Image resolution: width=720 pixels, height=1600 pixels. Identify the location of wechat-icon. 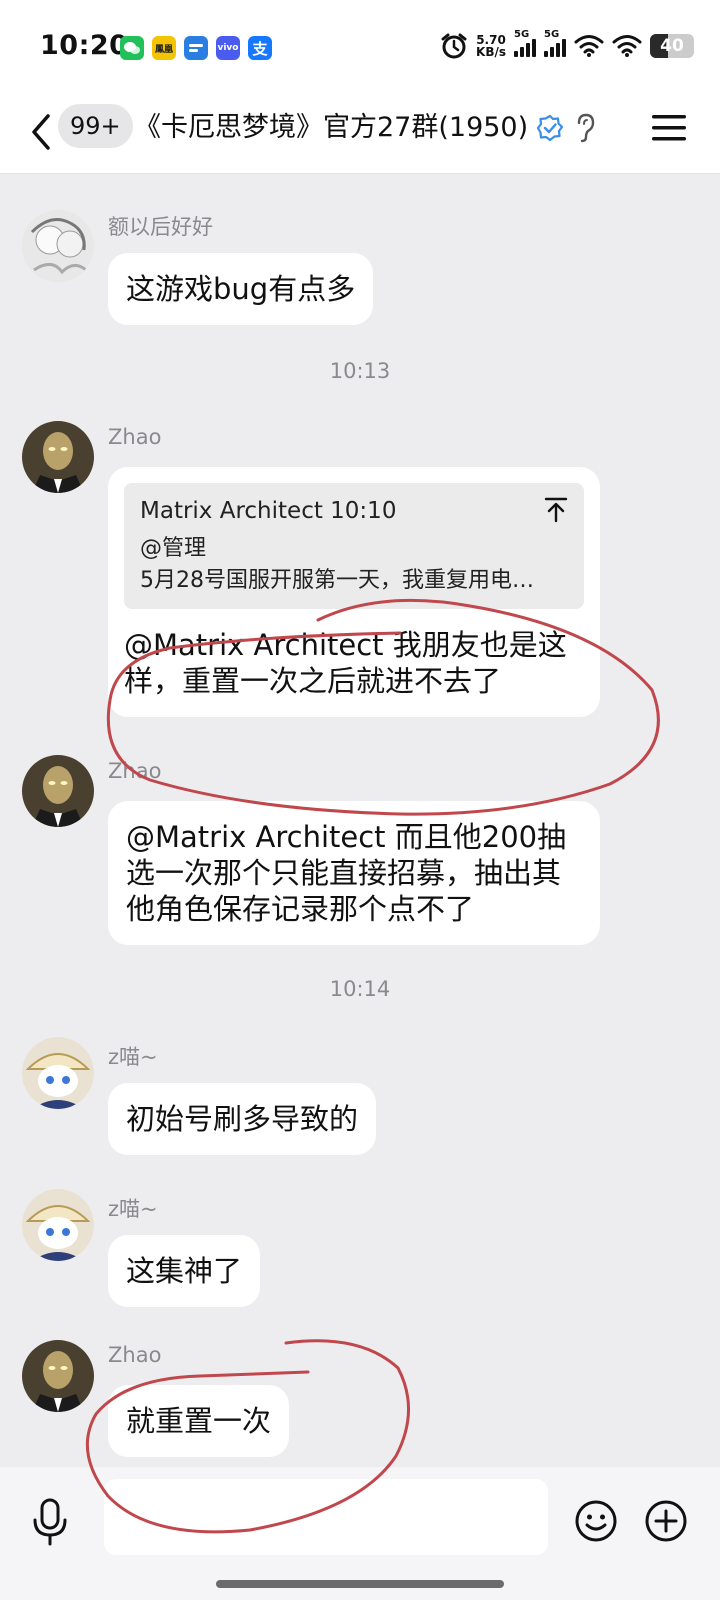
(132, 48).